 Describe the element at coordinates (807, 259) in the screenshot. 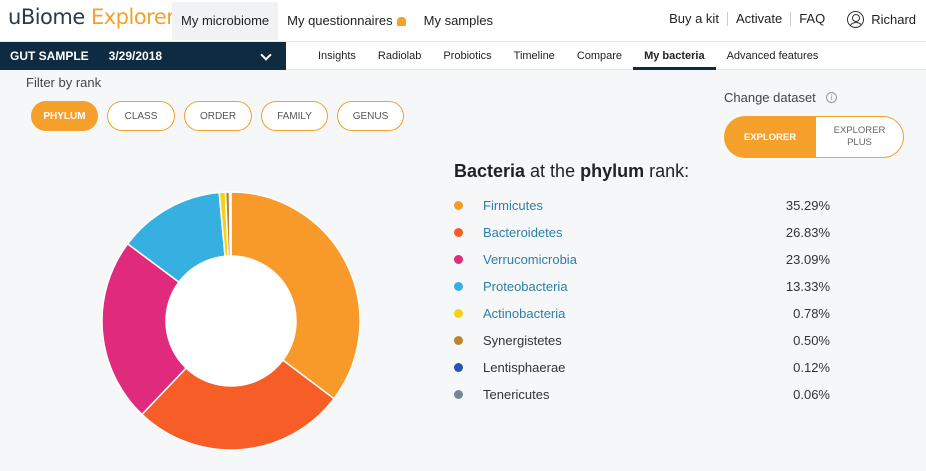

I see `legend-percentage: 23.09%` at that location.